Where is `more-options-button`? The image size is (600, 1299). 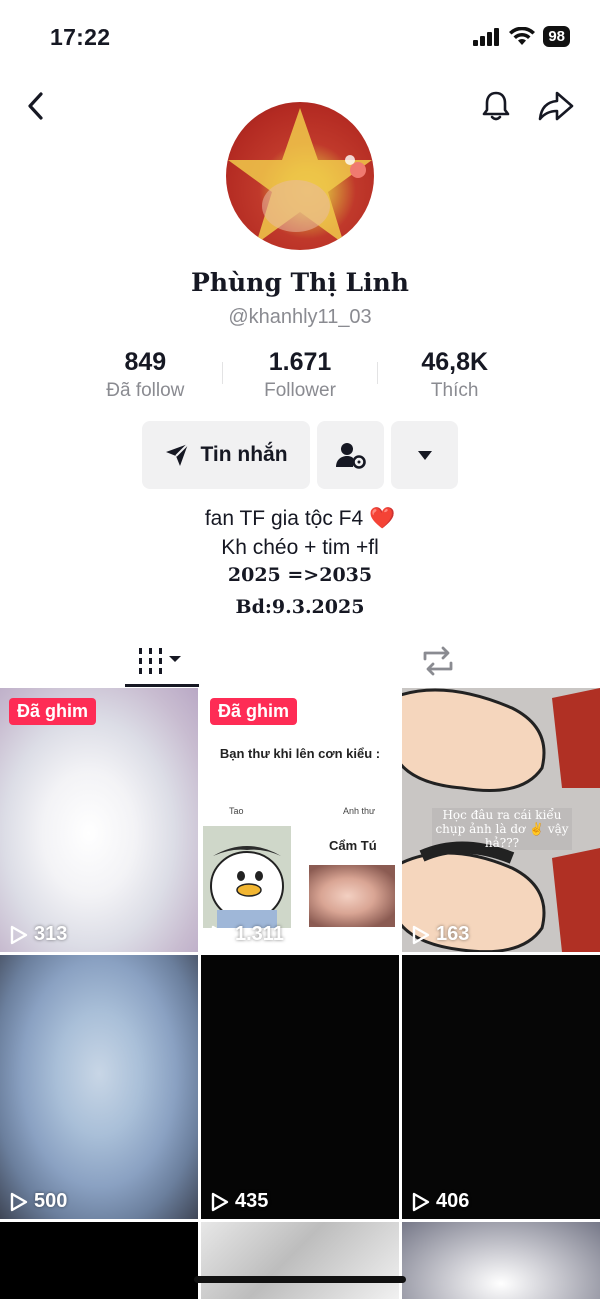 more-options-button is located at coordinates (424, 455).